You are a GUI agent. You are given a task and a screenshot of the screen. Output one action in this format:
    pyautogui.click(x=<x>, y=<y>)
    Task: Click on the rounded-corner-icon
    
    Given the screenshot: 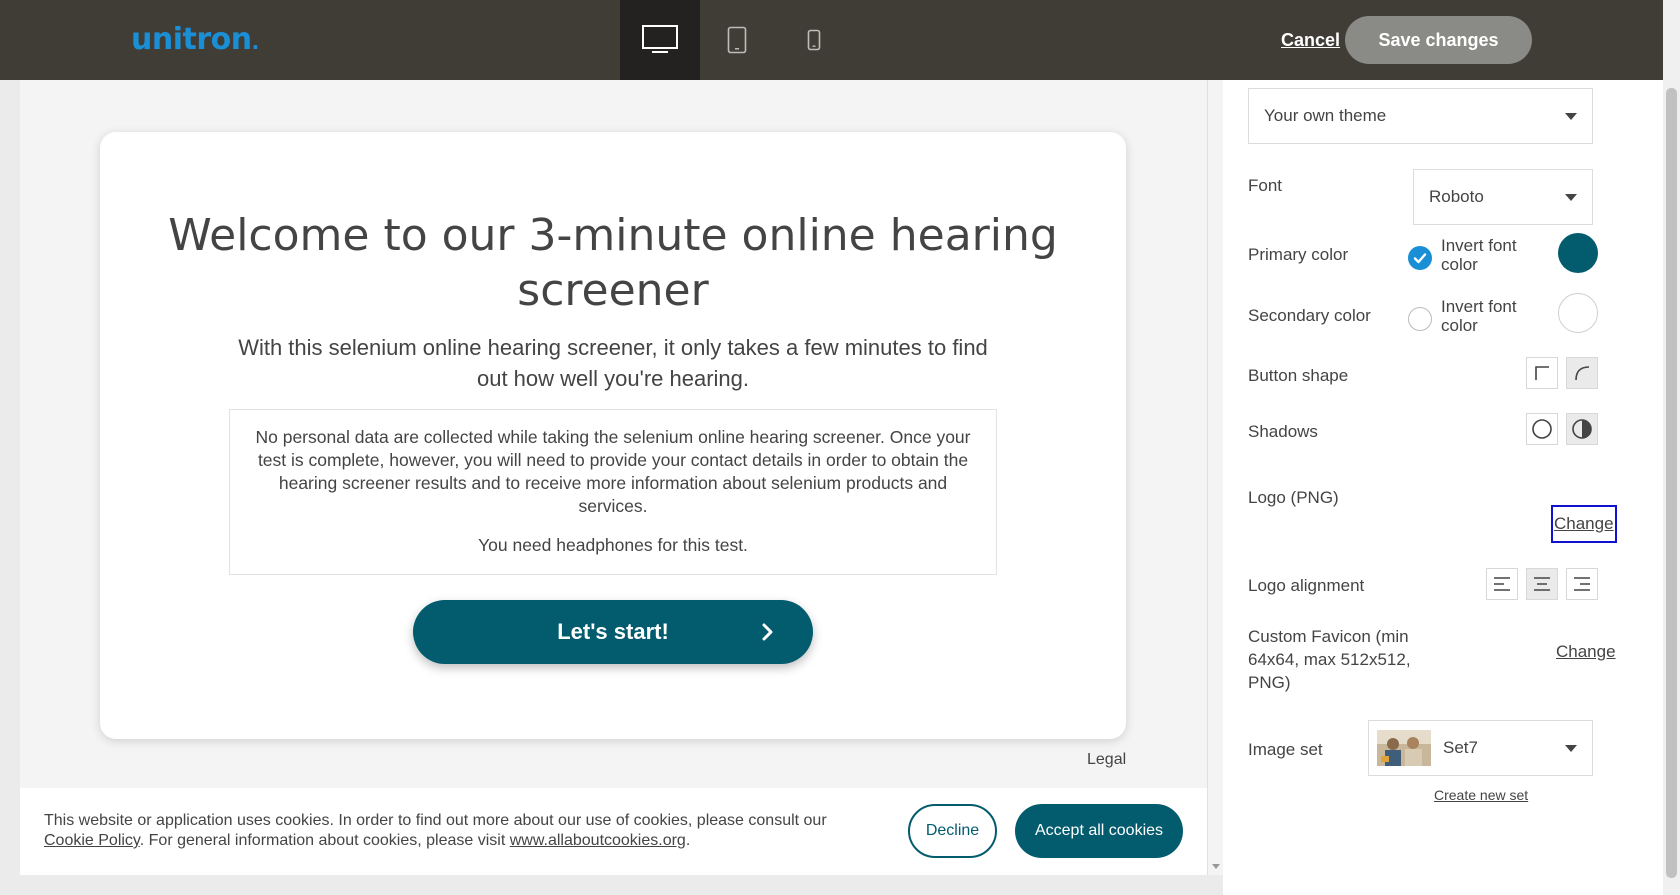 What is the action you would take?
    pyautogui.click(x=1582, y=373)
    